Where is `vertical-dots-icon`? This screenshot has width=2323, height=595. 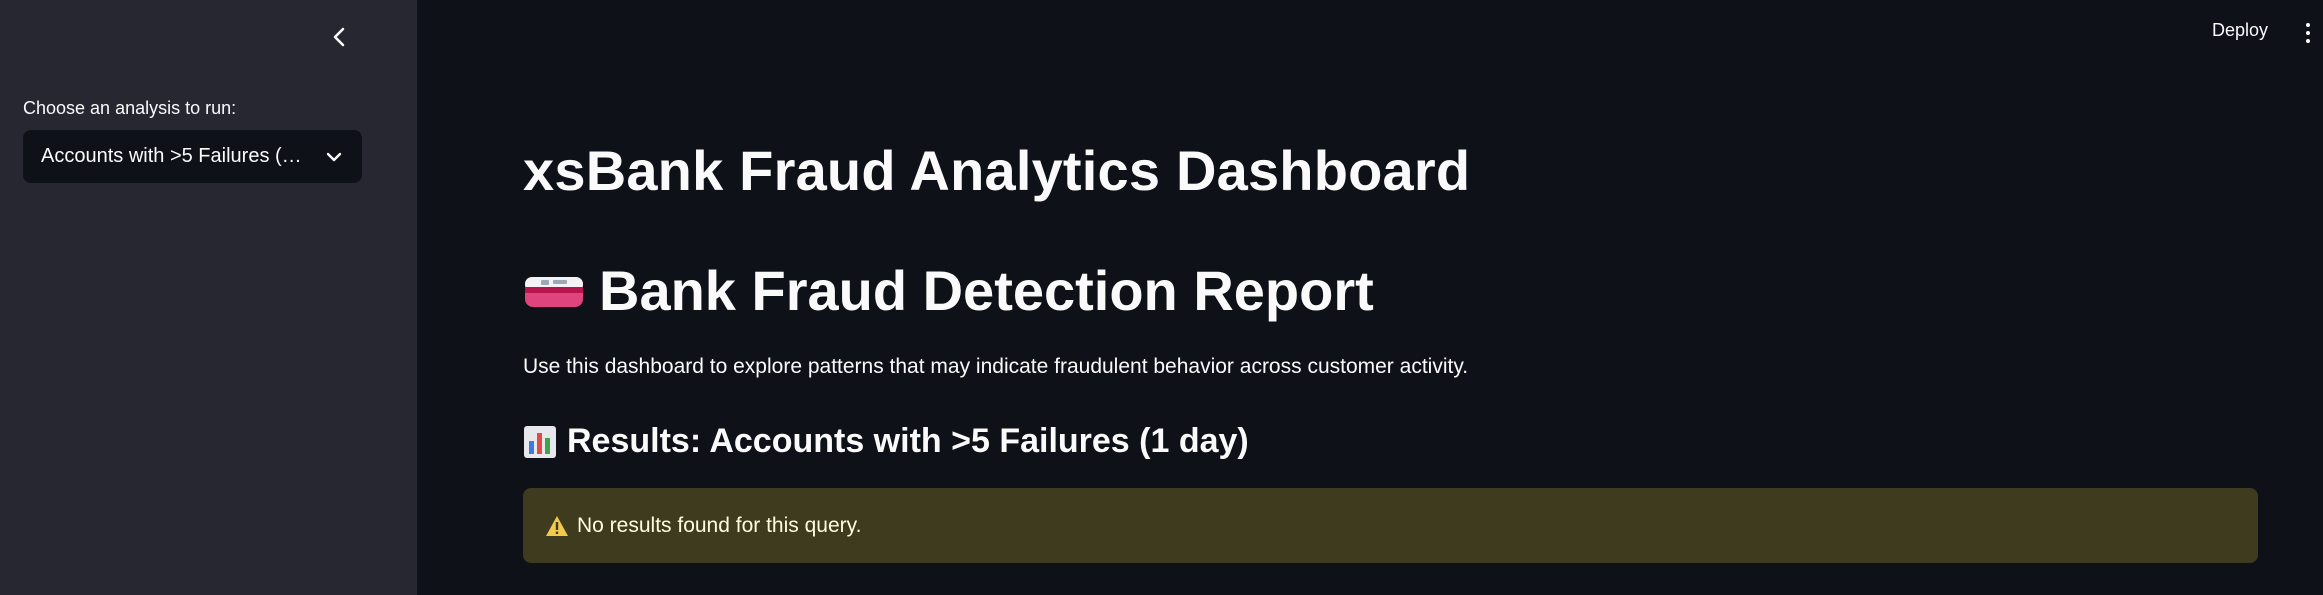 vertical-dots-icon is located at coordinates (2308, 25).